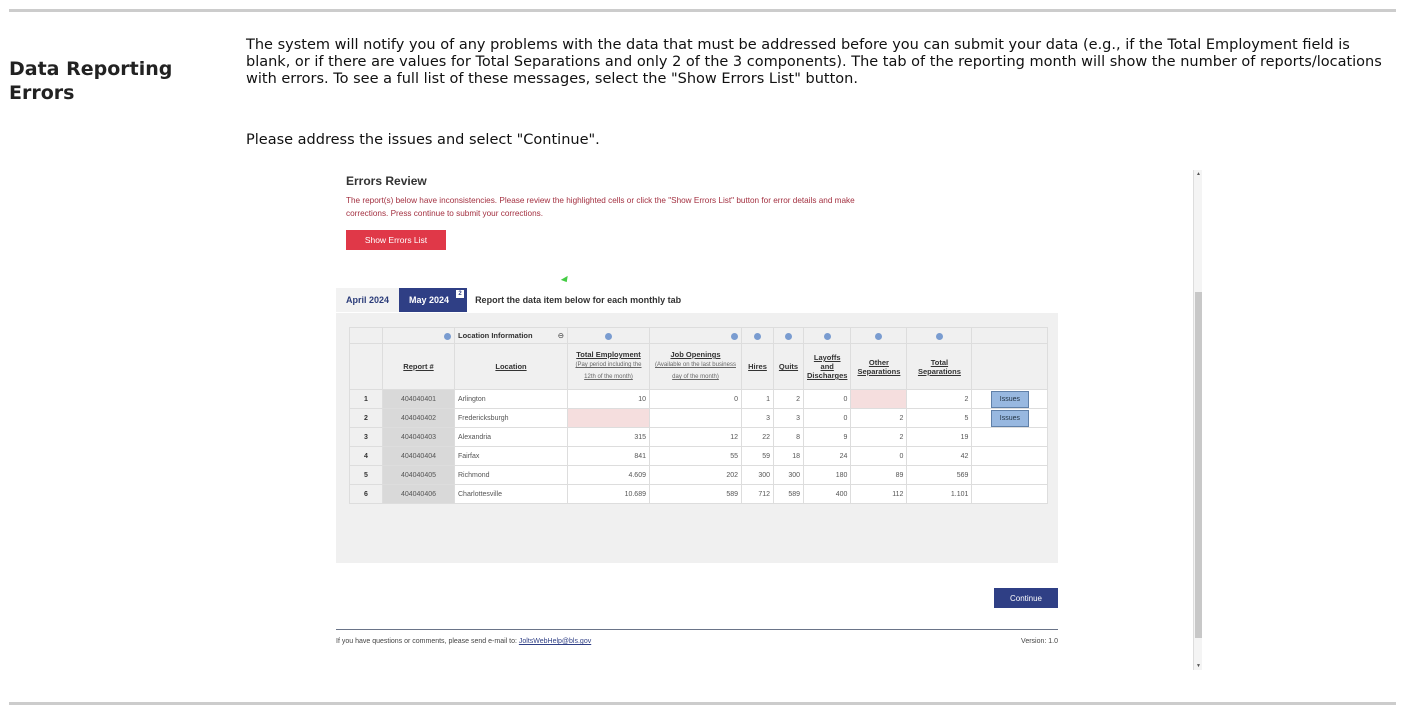  Describe the element at coordinates (788, 366) in the screenshot. I see `col-quits: Quits` at that location.